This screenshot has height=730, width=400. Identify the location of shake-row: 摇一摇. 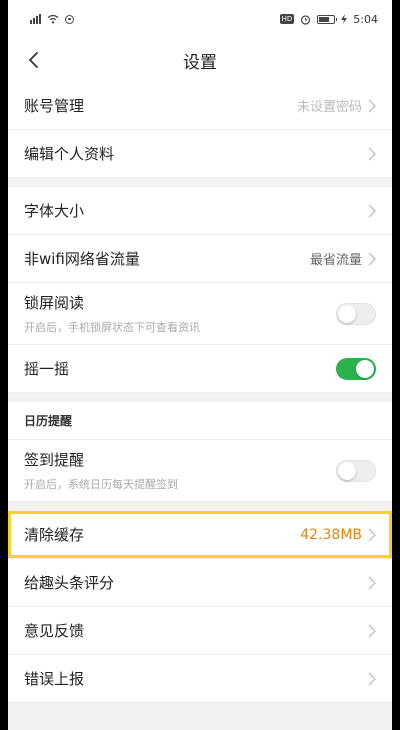
(200, 369).